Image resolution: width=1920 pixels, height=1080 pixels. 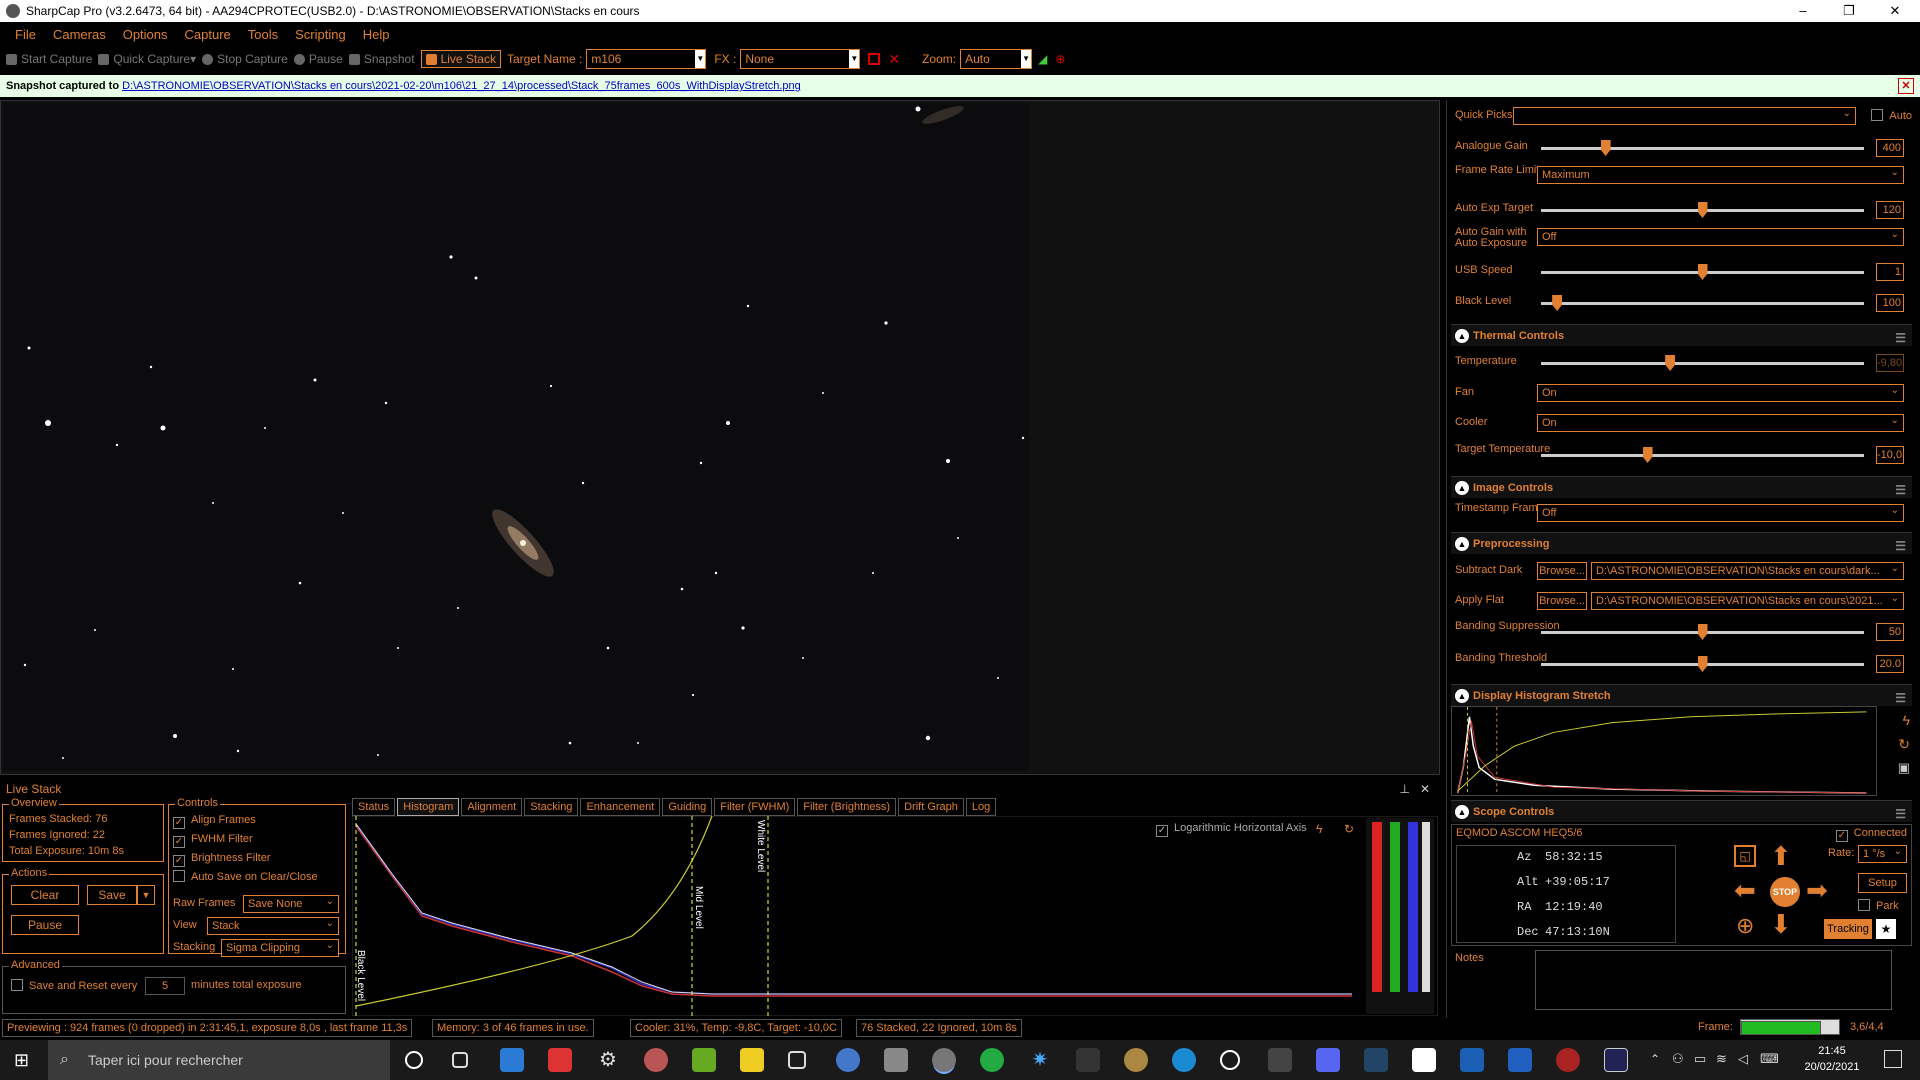 I want to click on banding-threshold-value: 20.0, so click(x=1890, y=664).